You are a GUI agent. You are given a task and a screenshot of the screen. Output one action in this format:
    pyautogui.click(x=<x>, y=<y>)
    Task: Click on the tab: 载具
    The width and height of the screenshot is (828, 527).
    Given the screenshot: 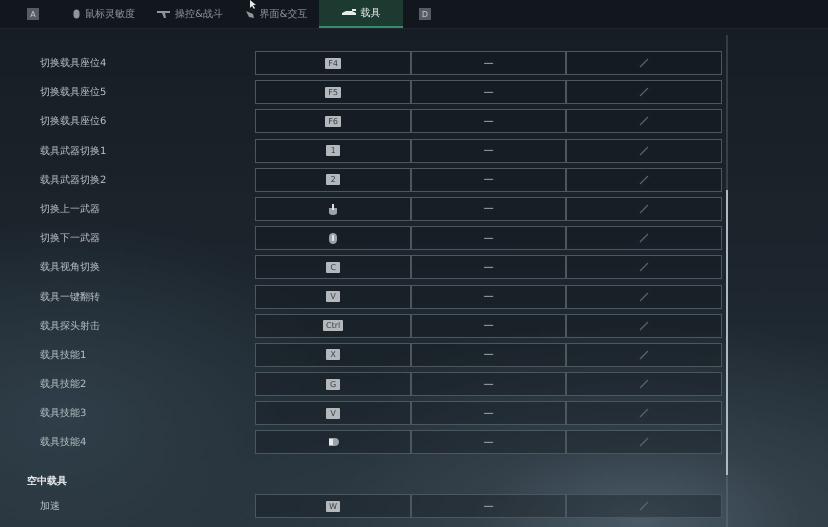 What is the action you would take?
    pyautogui.click(x=361, y=14)
    